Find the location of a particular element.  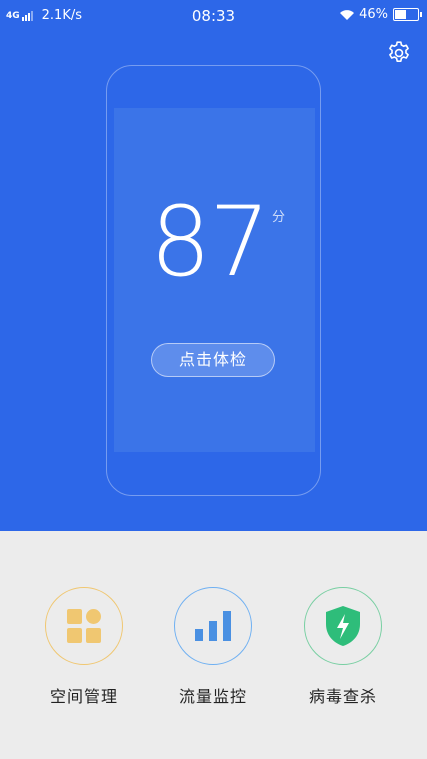

feature-virus-scan: 病毒查杀 is located at coordinates (343, 647).